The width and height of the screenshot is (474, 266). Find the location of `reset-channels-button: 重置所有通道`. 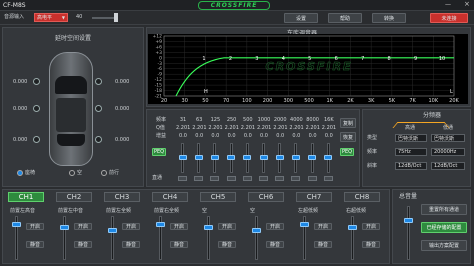

reset-channels-button: 重置所有通道 is located at coordinates (444, 209).